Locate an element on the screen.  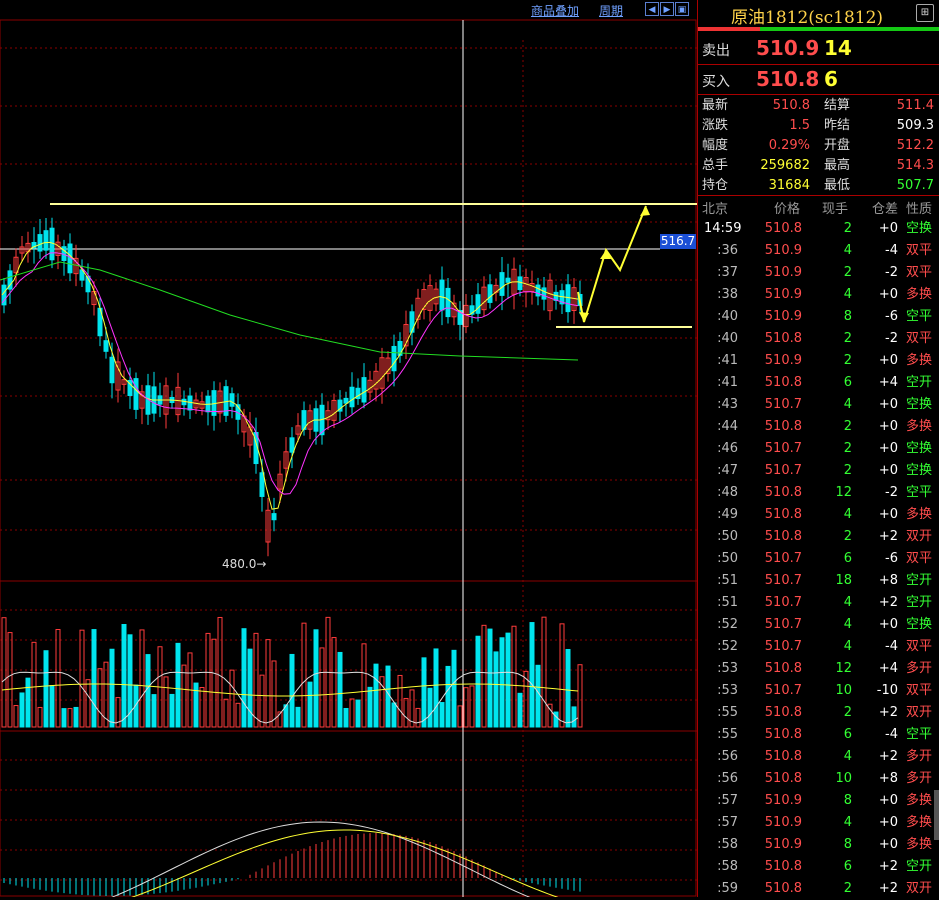
stat-label: 结算 is located at coordinates (837, 105).